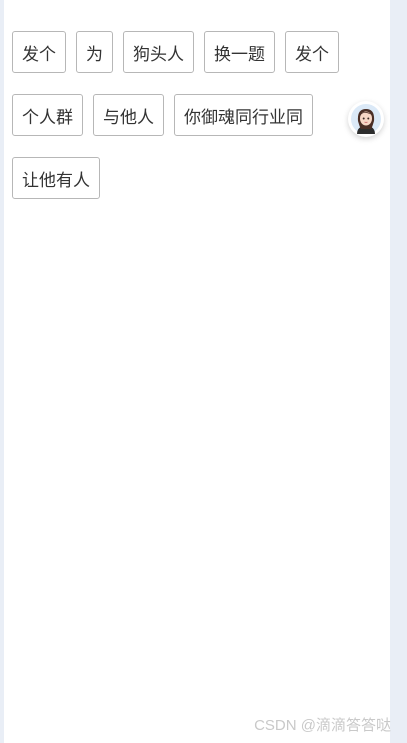 This screenshot has width=407, height=743. I want to click on tag-button: 让他有人, so click(56, 178).